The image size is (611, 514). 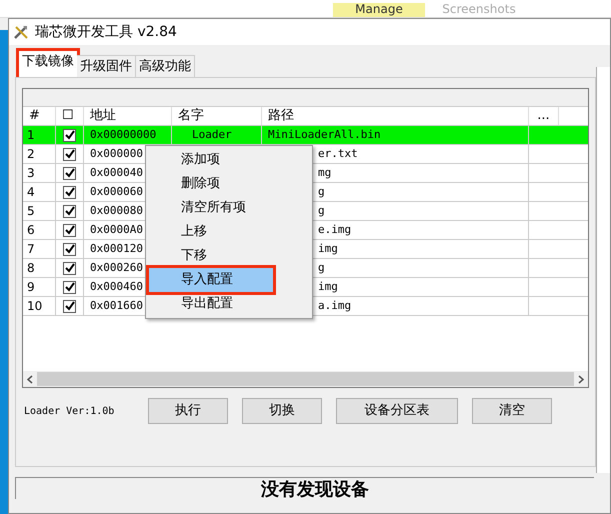 What do you see at coordinates (165, 66) in the screenshot?
I see `tab: 高级功能` at bounding box center [165, 66].